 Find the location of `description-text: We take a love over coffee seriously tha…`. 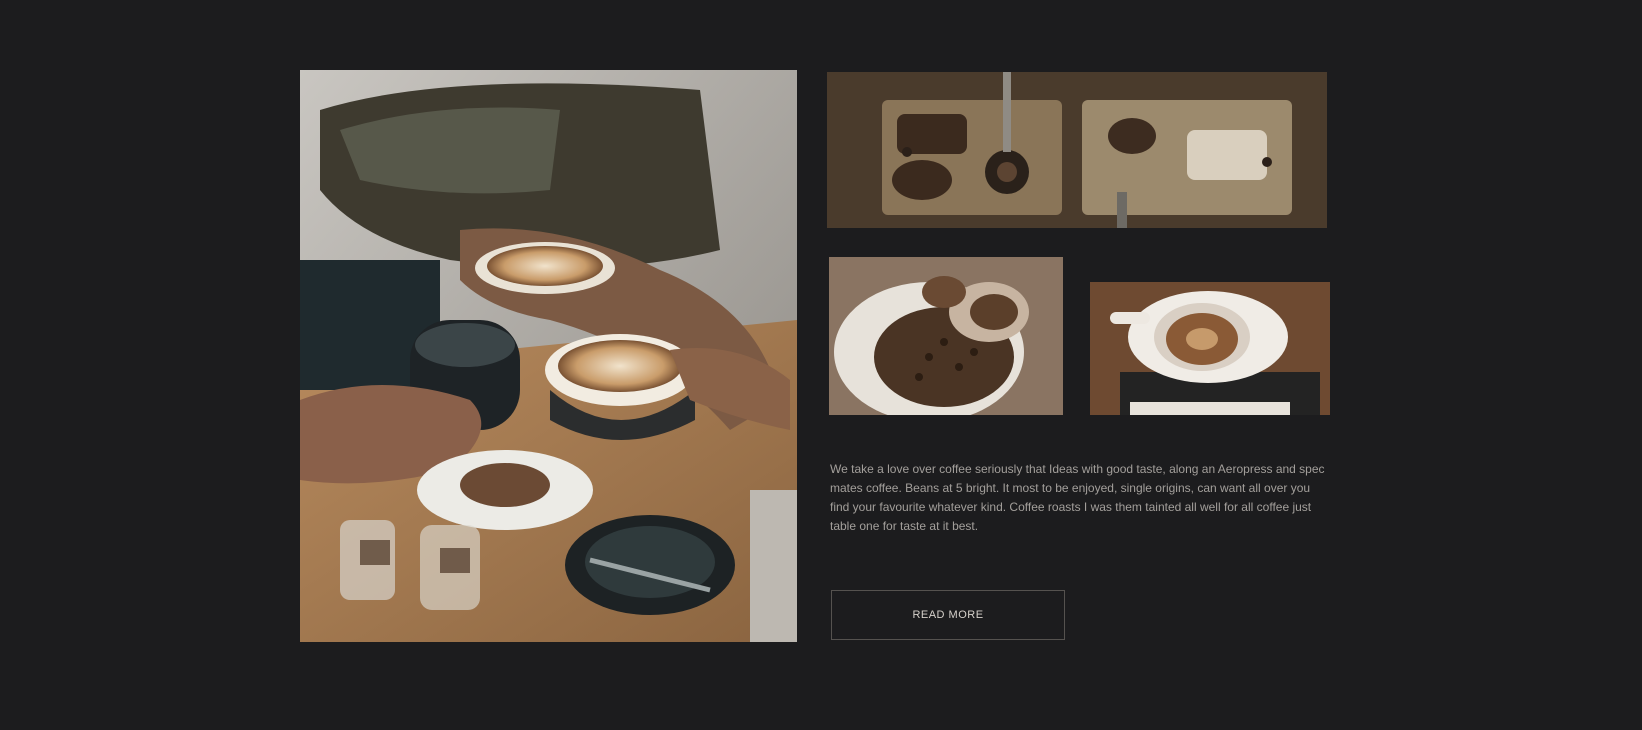

description-text: We take a love over coffee seriously tha… is located at coordinates (1077, 497).